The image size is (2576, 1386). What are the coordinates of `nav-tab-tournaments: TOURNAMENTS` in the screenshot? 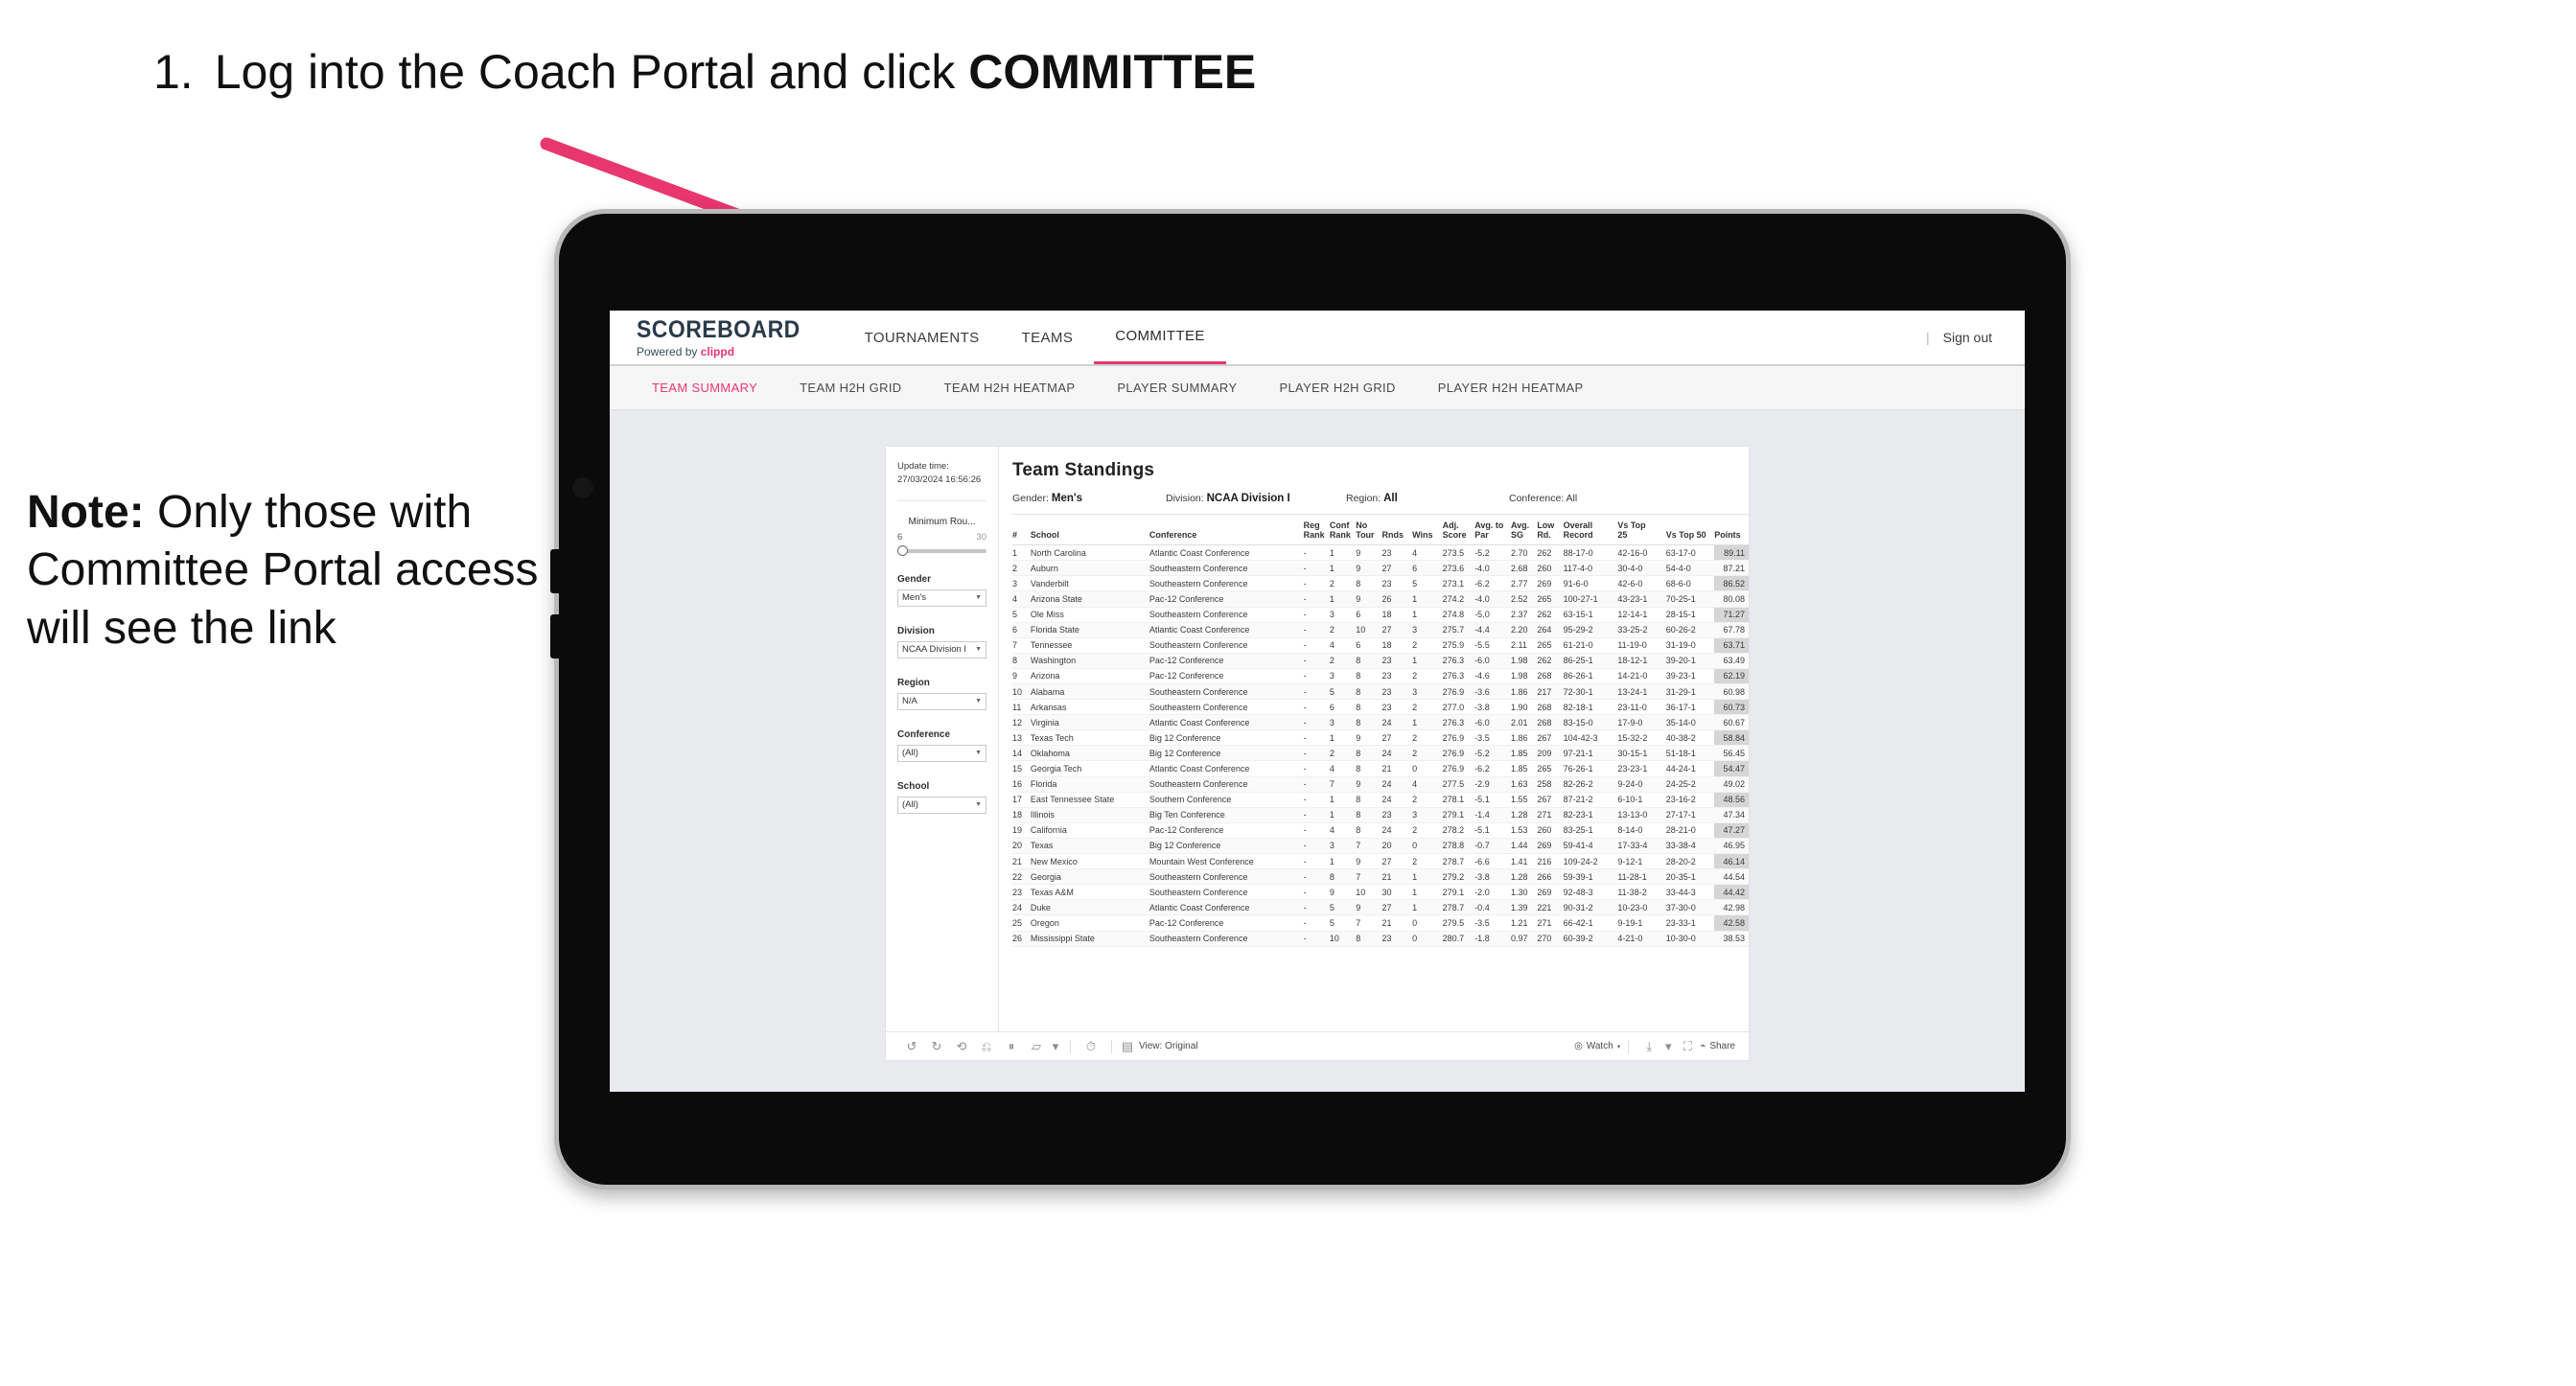 It's located at (922, 338).